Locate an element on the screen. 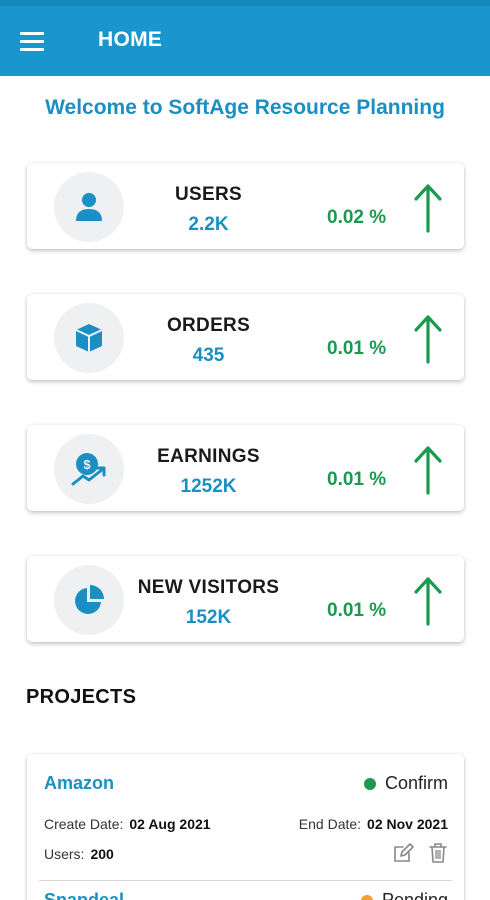  box-icon is located at coordinates (89, 338).